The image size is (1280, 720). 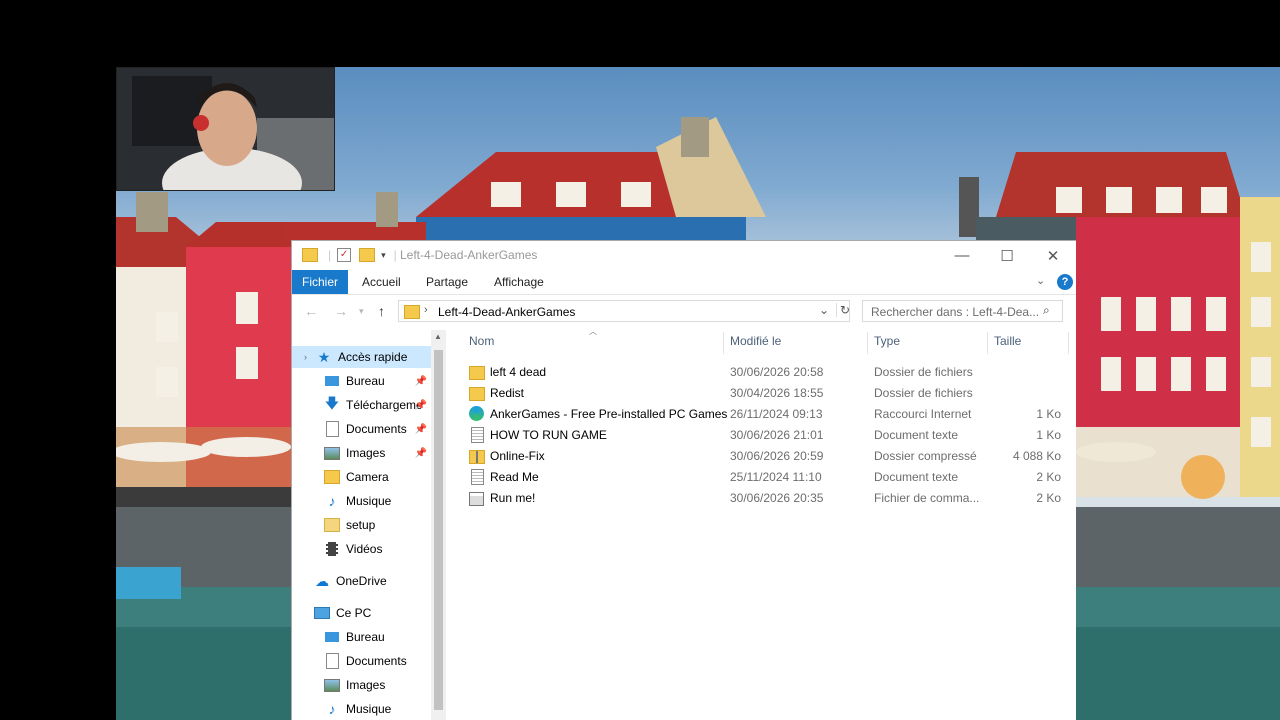 I want to click on sidebar-item-pc-bureau: Bureau, so click(x=361, y=637).